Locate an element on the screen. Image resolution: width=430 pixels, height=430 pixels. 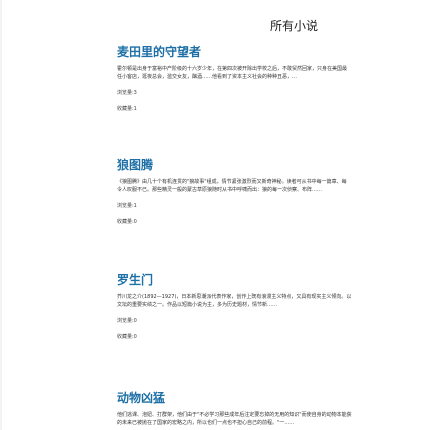
novel-title-link: 动物凶猛 is located at coordinates (273, 398).